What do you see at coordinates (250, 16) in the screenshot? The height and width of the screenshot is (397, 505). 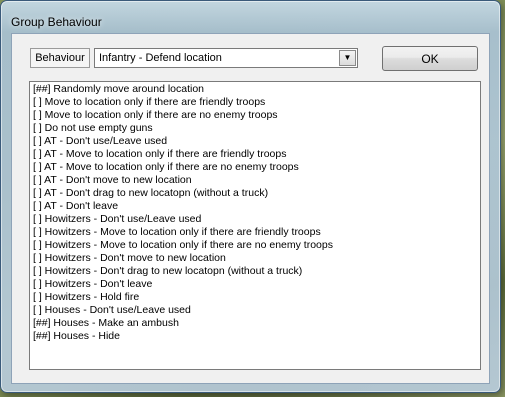 I see `title-bar: Group Behaviour` at bounding box center [250, 16].